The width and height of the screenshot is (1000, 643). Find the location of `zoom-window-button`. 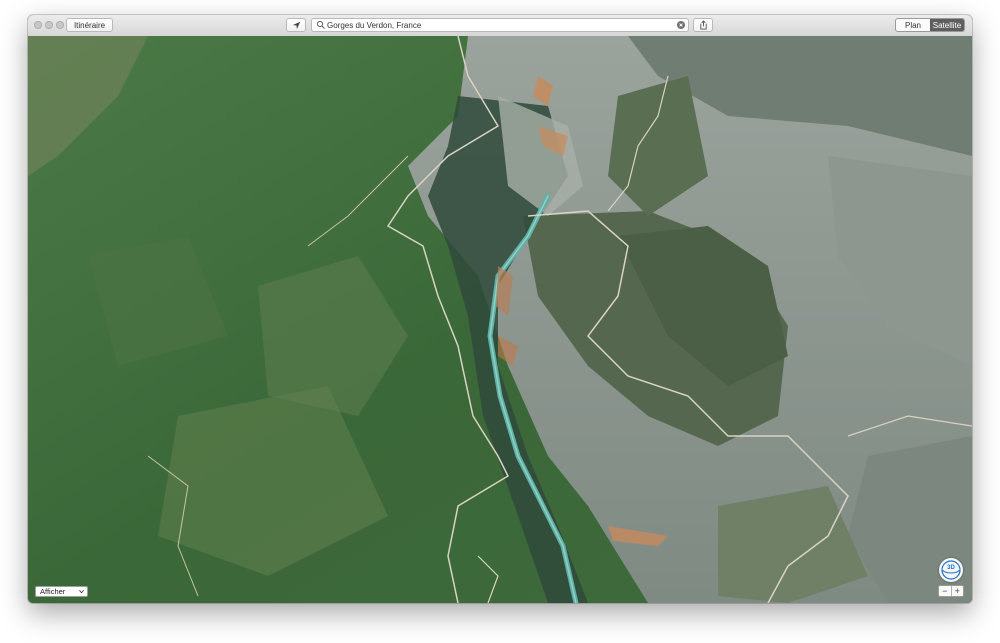

zoom-window-button is located at coordinates (60, 25).